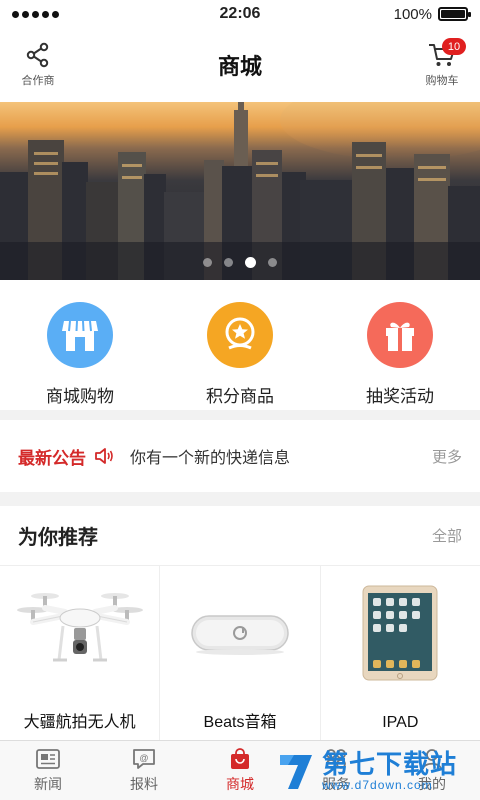 The image size is (480, 800). What do you see at coordinates (104, 456) in the screenshot?
I see `speaker-icon` at bounding box center [104, 456].